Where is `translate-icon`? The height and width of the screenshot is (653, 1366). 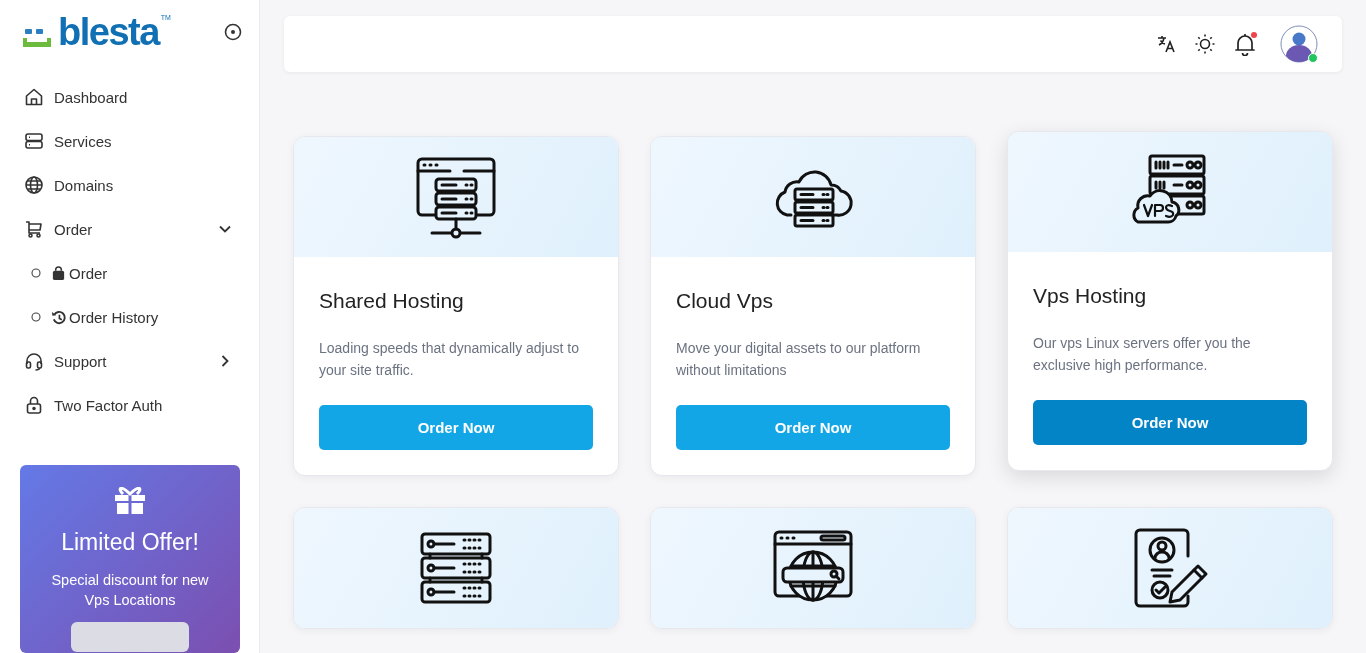 translate-icon is located at coordinates (1166, 44).